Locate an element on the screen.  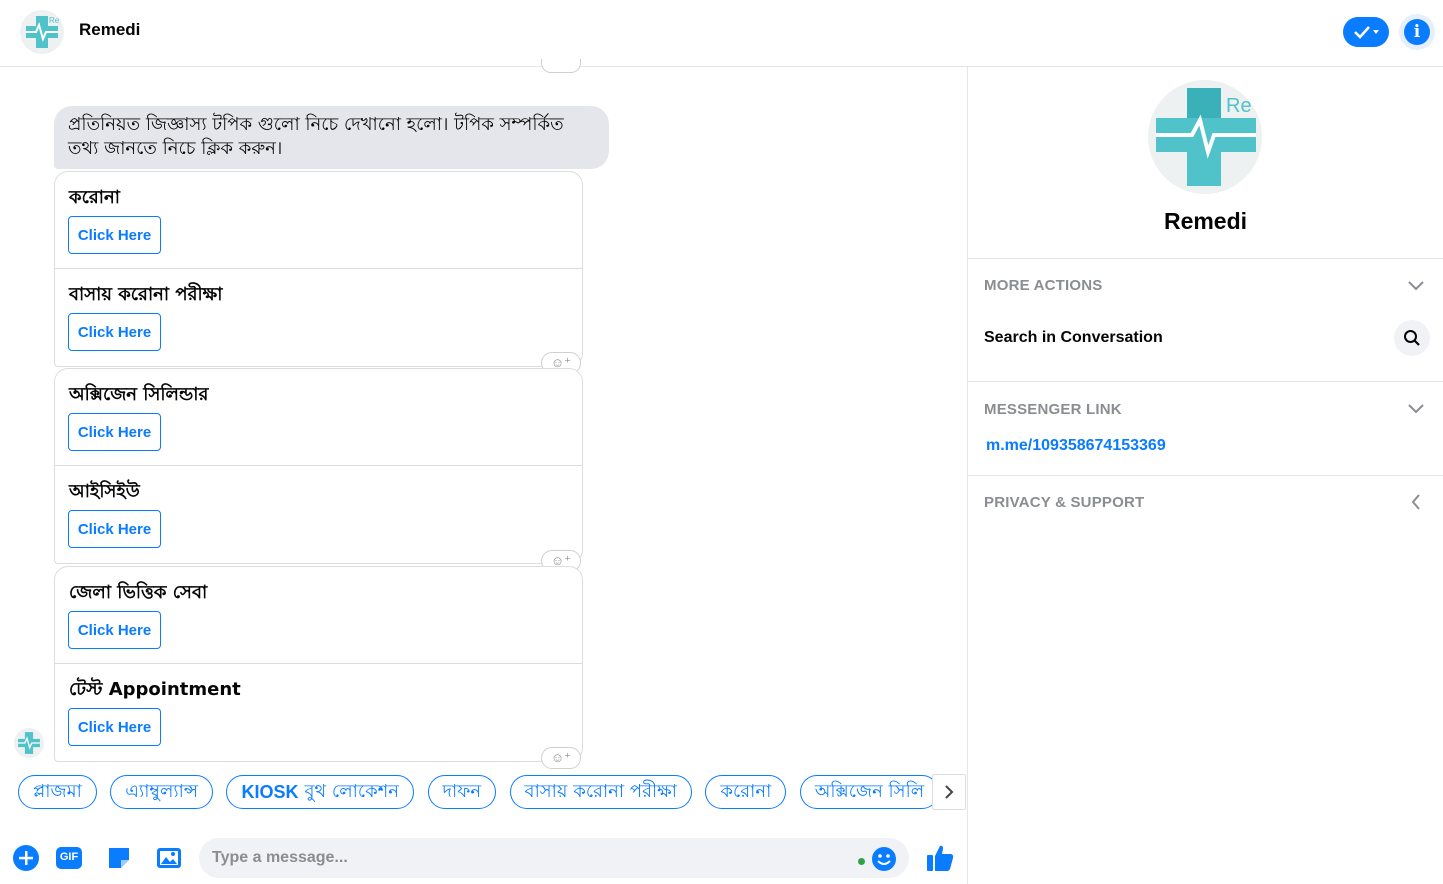
gif-button: GIF is located at coordinates (69, 858).